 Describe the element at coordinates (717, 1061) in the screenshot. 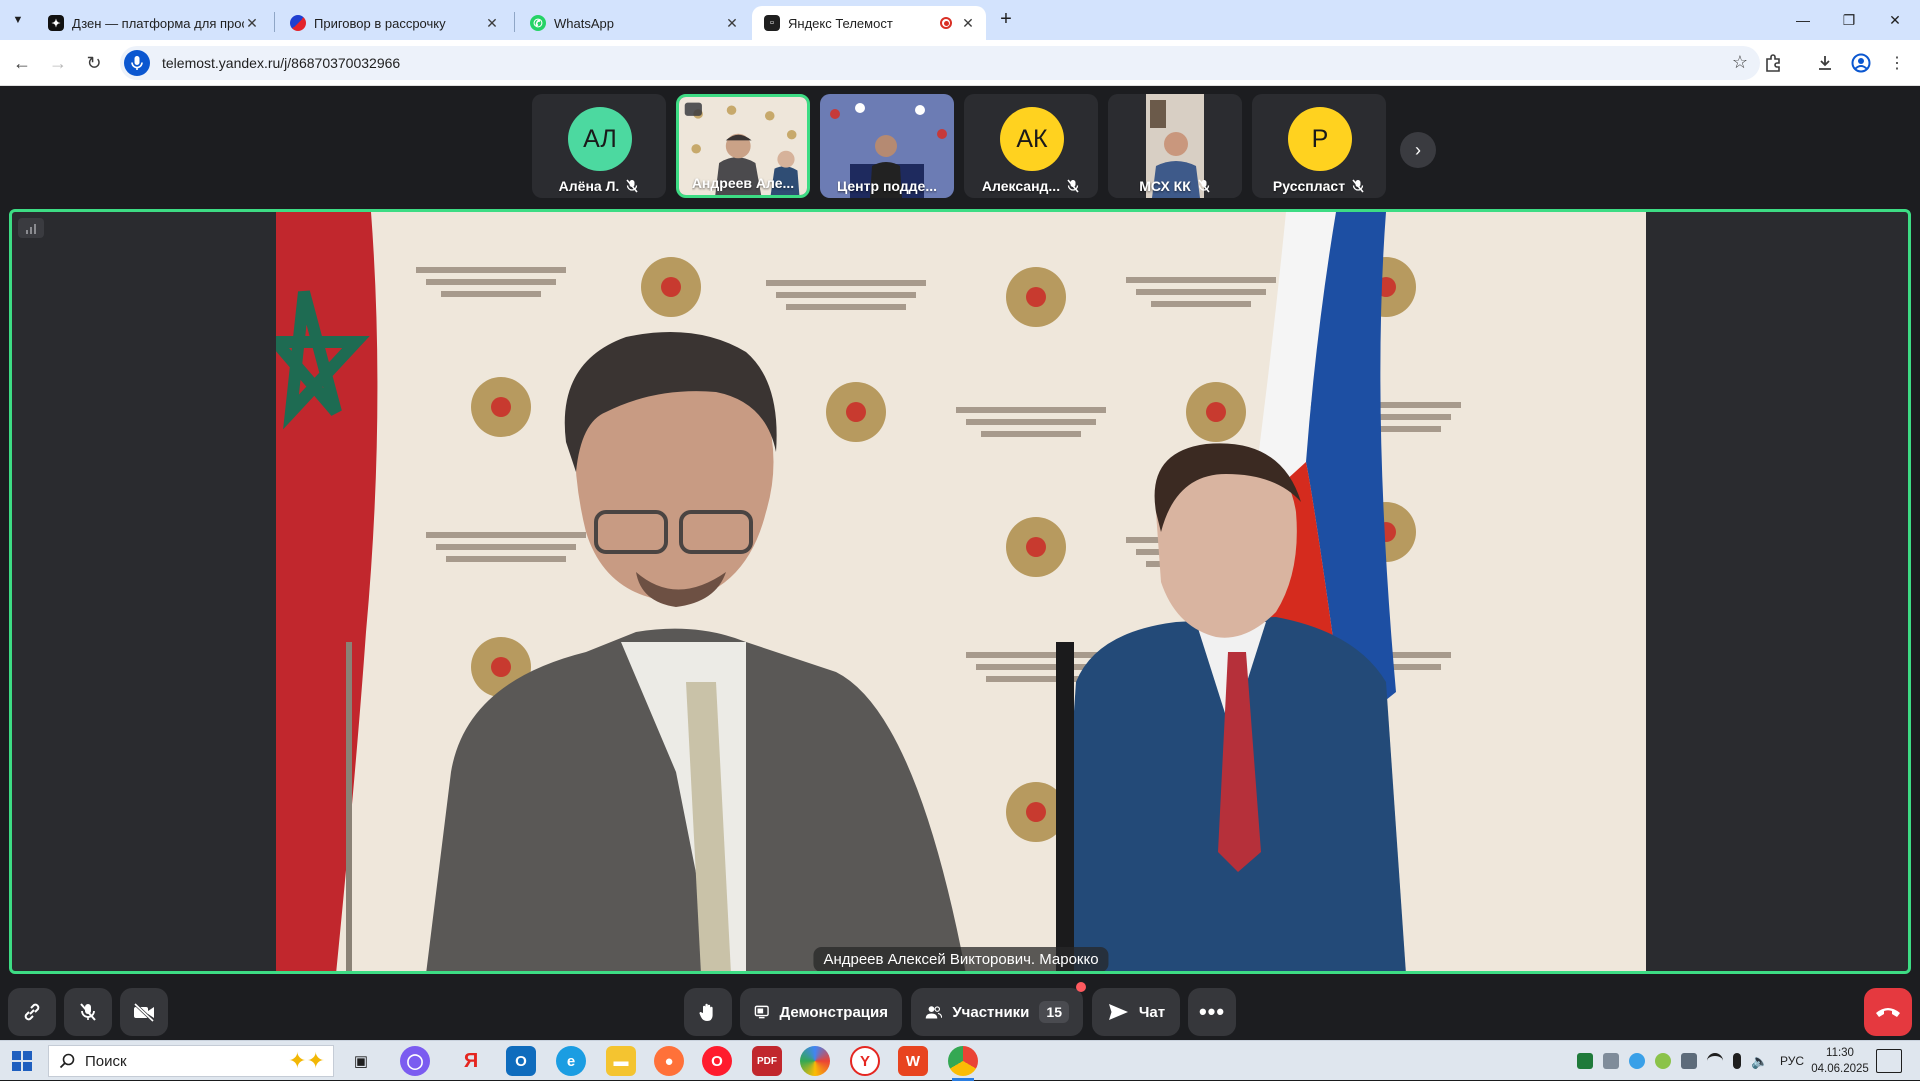

I see `opera-icon: O` at that location.